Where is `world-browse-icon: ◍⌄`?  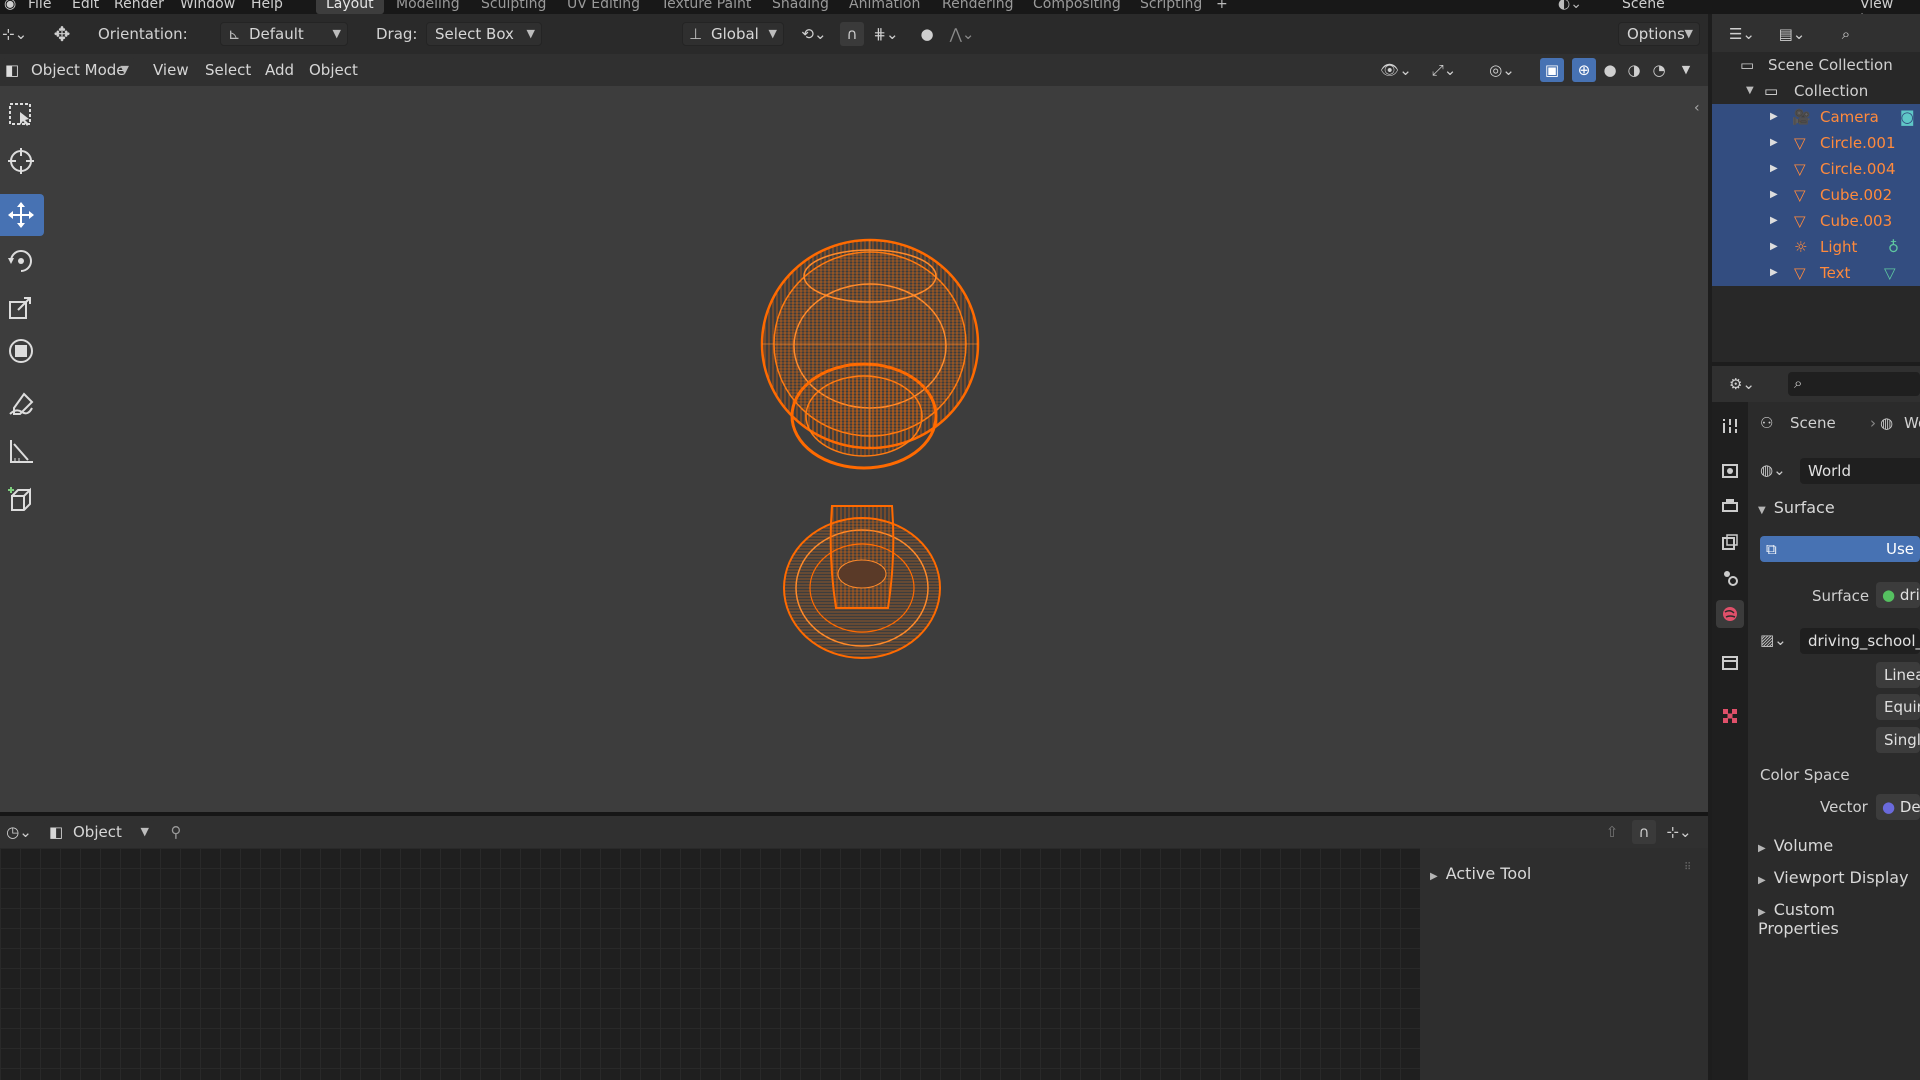
world-browse-icon: ◍⌄ is located at coordinates (1773, 470).